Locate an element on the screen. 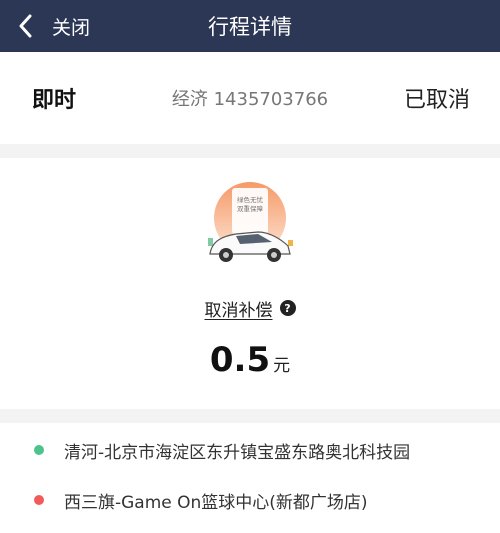 The image size is (500, 533). end-dot-icon is located at coordinates (39, 500).